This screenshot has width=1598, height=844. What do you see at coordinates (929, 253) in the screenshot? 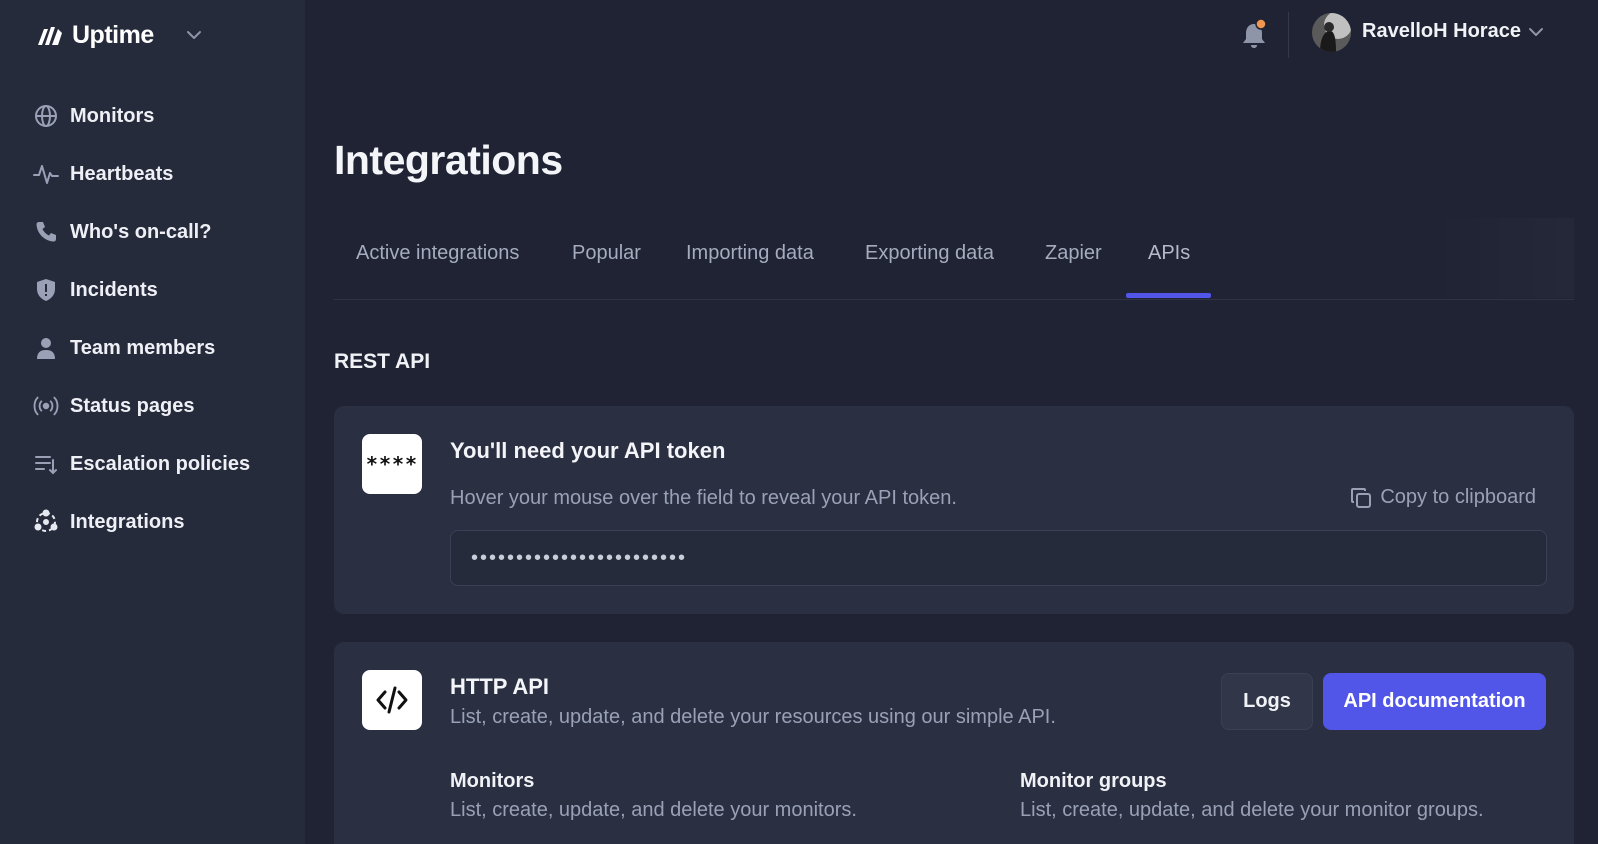
I see `tab-exporting-data: Exporting data` at bounding box center [929, 253].